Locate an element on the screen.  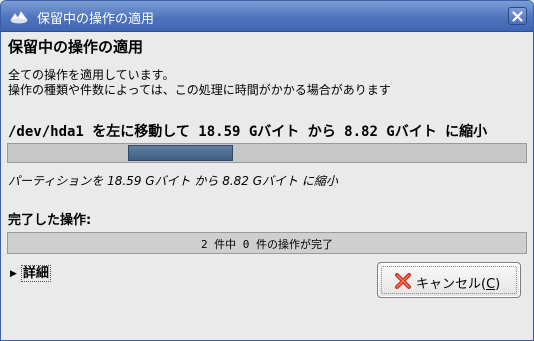
cancel-icon is located at coordinates (403, 283).